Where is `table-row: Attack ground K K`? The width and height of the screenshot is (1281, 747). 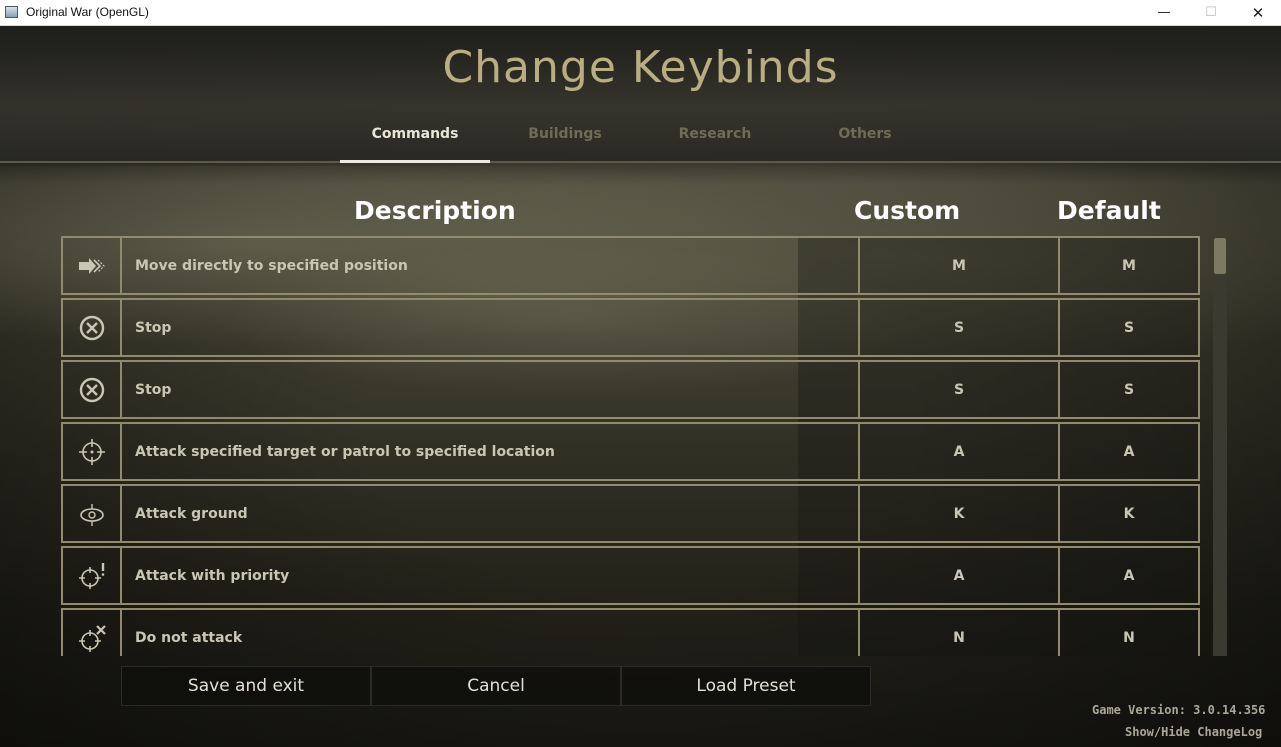 table-row: Attack ground K K is located at coordinates (630, 513).